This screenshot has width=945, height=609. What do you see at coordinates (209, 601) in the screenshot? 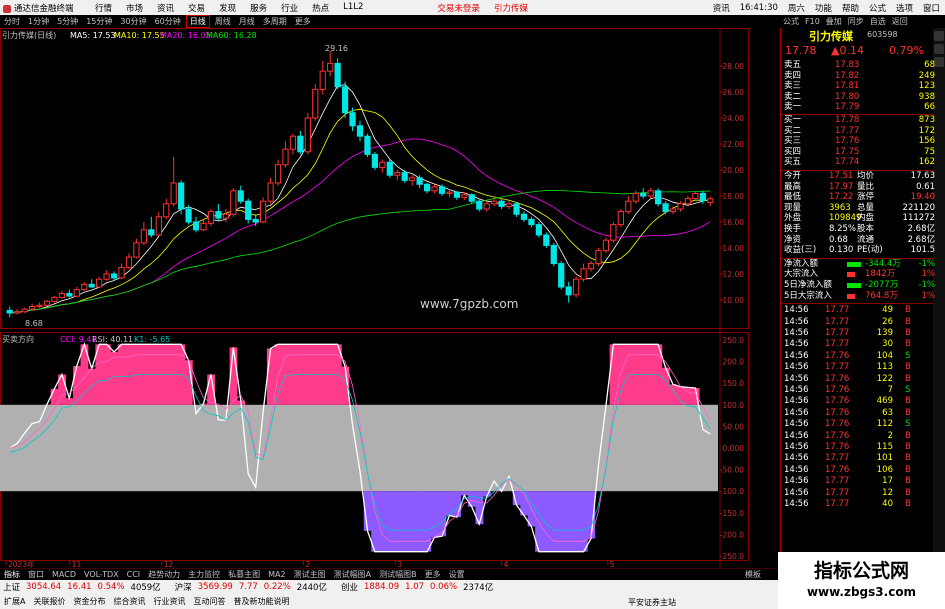
I see `status-link: 互动问答` at bounding box center [209, 601].